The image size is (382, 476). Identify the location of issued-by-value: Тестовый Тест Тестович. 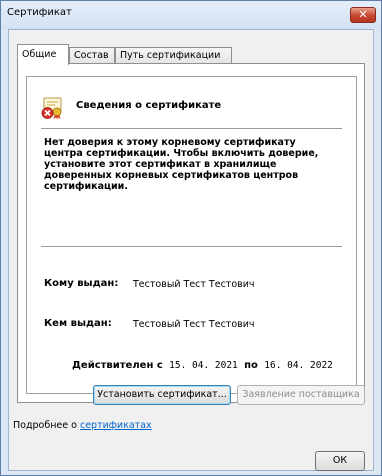
(194, 324).